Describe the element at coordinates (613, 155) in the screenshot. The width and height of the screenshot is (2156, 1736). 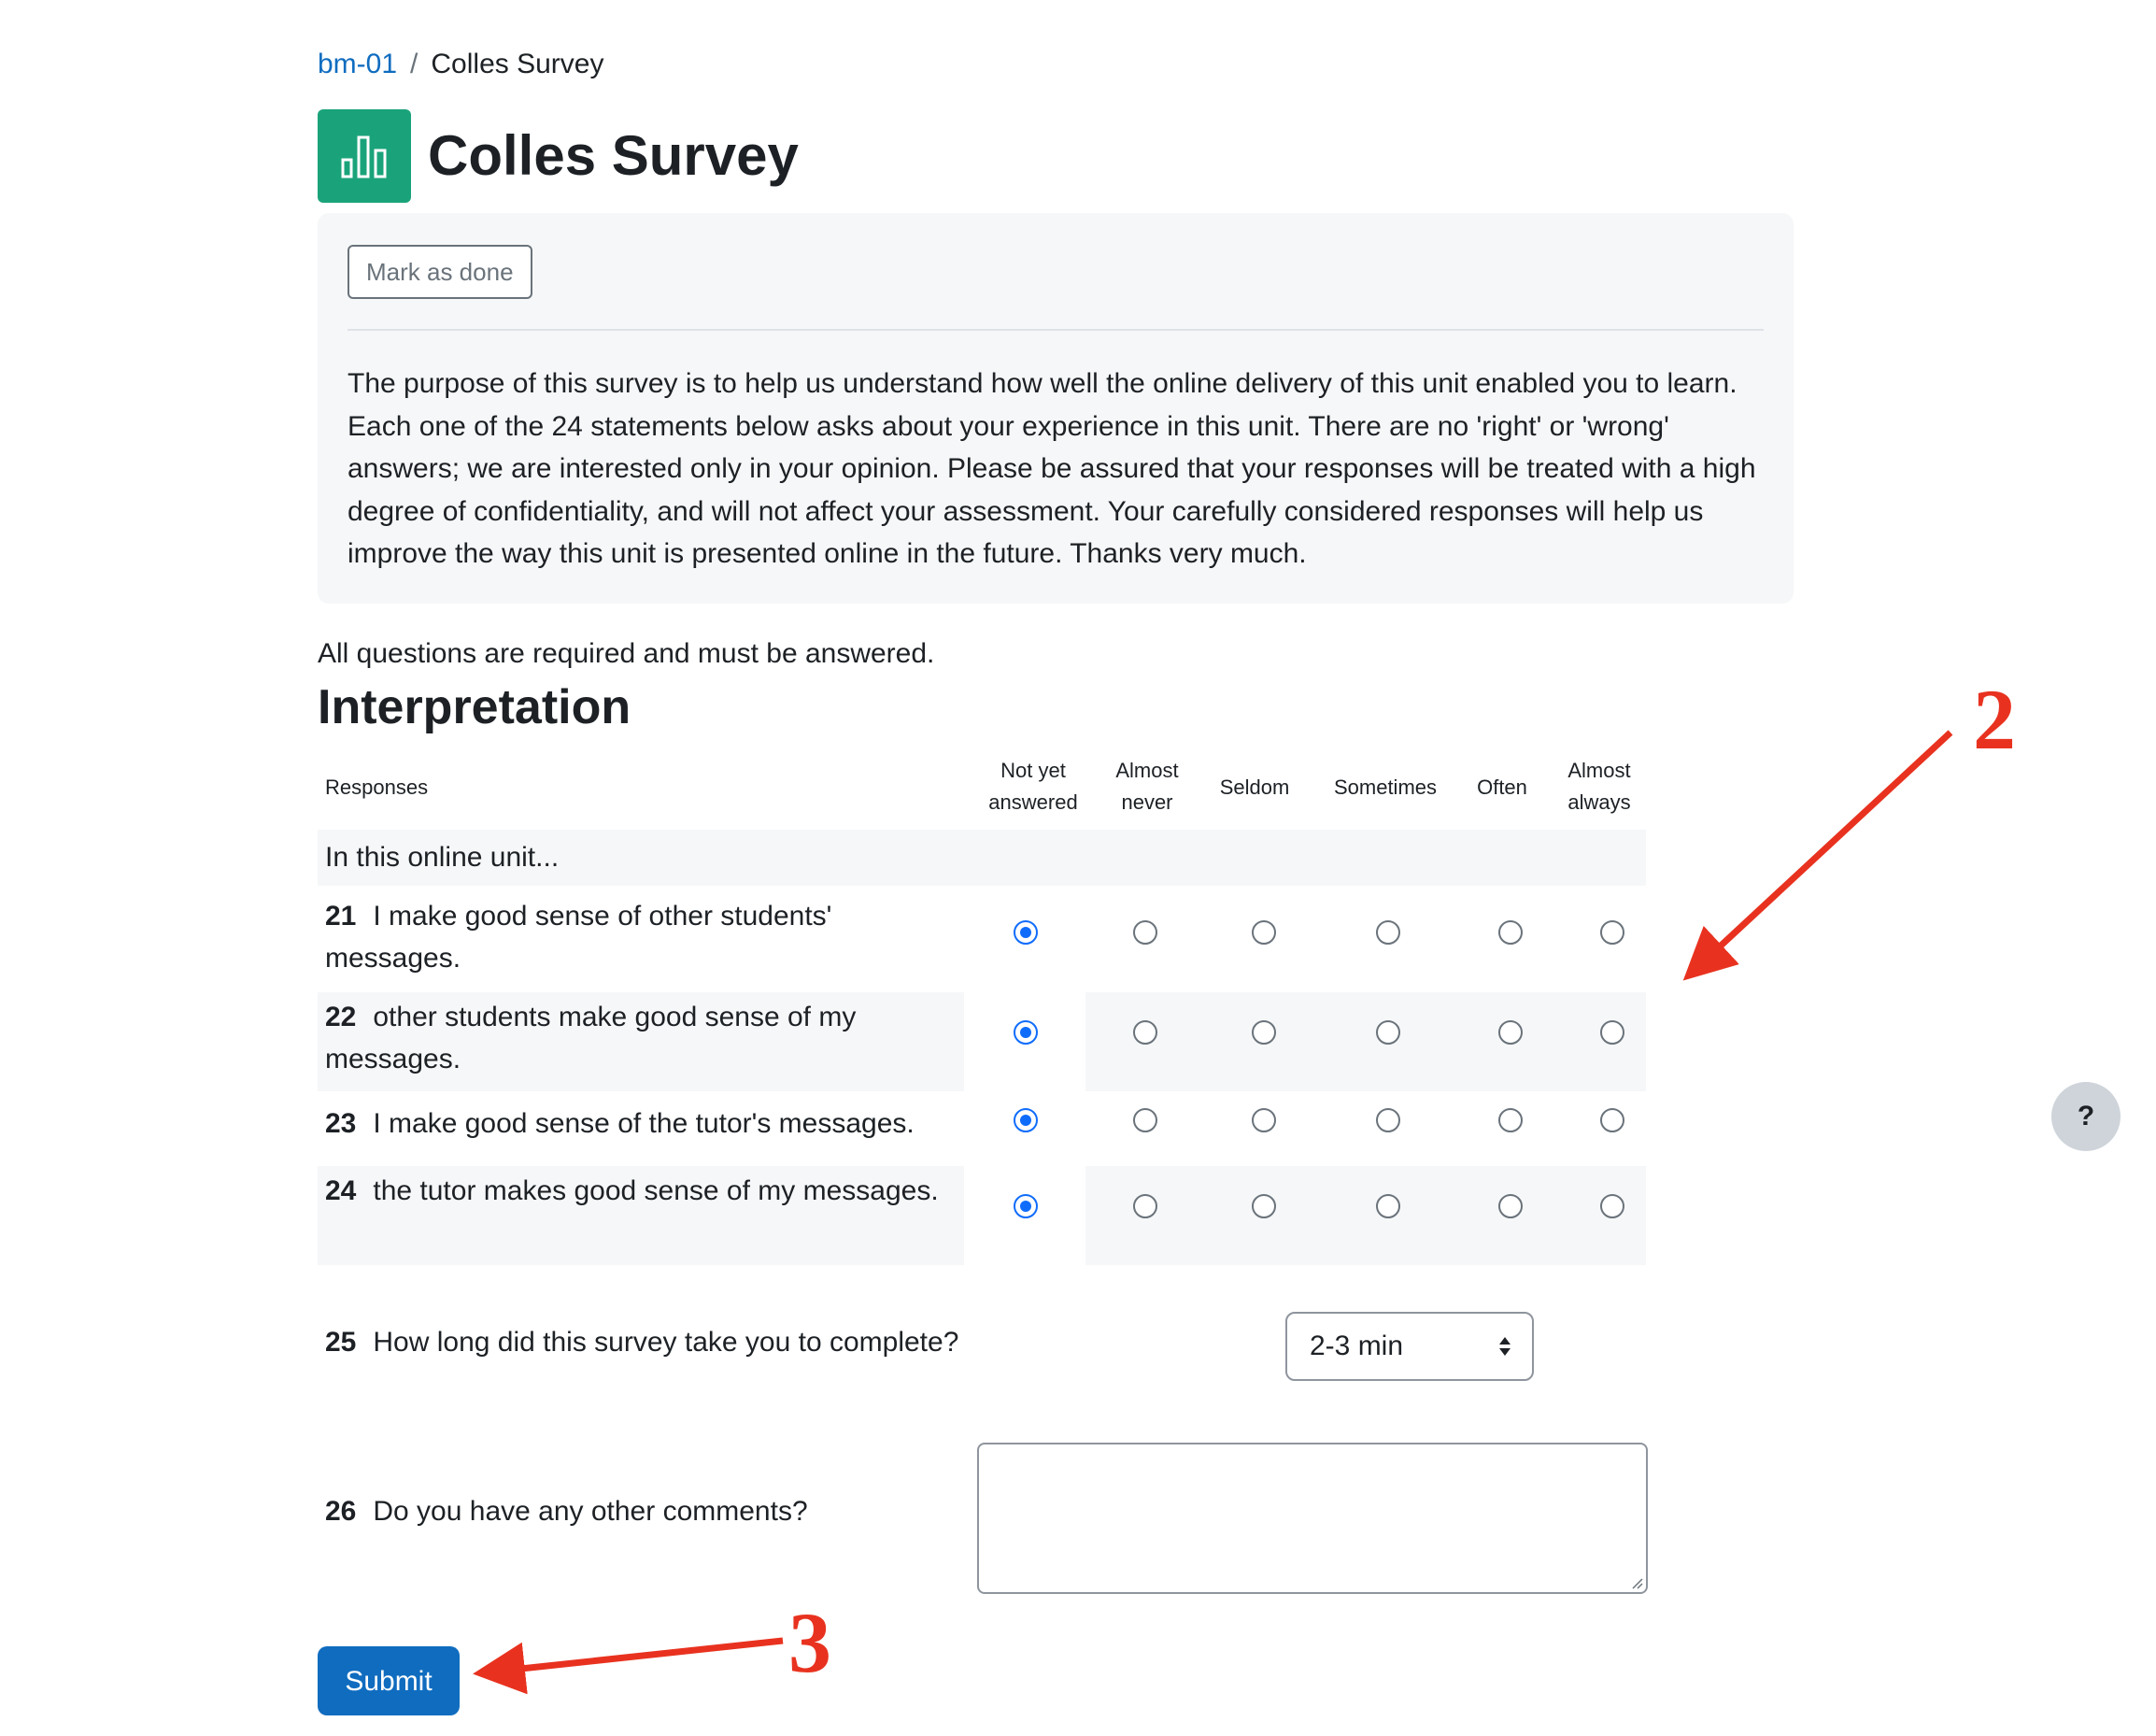
I see `page-title: Colles Survey` at that location.